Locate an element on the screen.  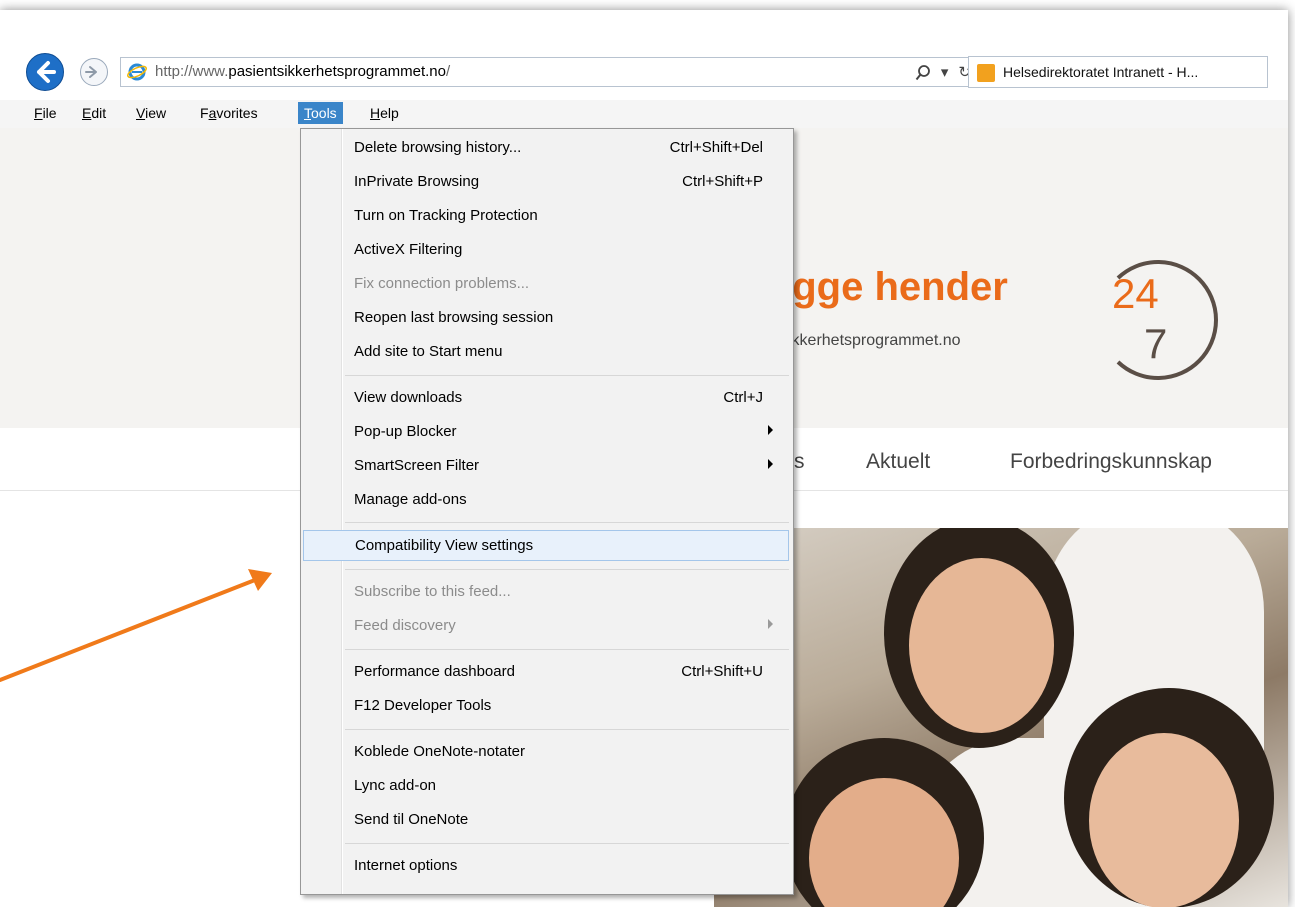
menu-item-delete-browsing-history: Delete browsing history... Ctrl+Shift+Del is located at coordinates (546, 148).